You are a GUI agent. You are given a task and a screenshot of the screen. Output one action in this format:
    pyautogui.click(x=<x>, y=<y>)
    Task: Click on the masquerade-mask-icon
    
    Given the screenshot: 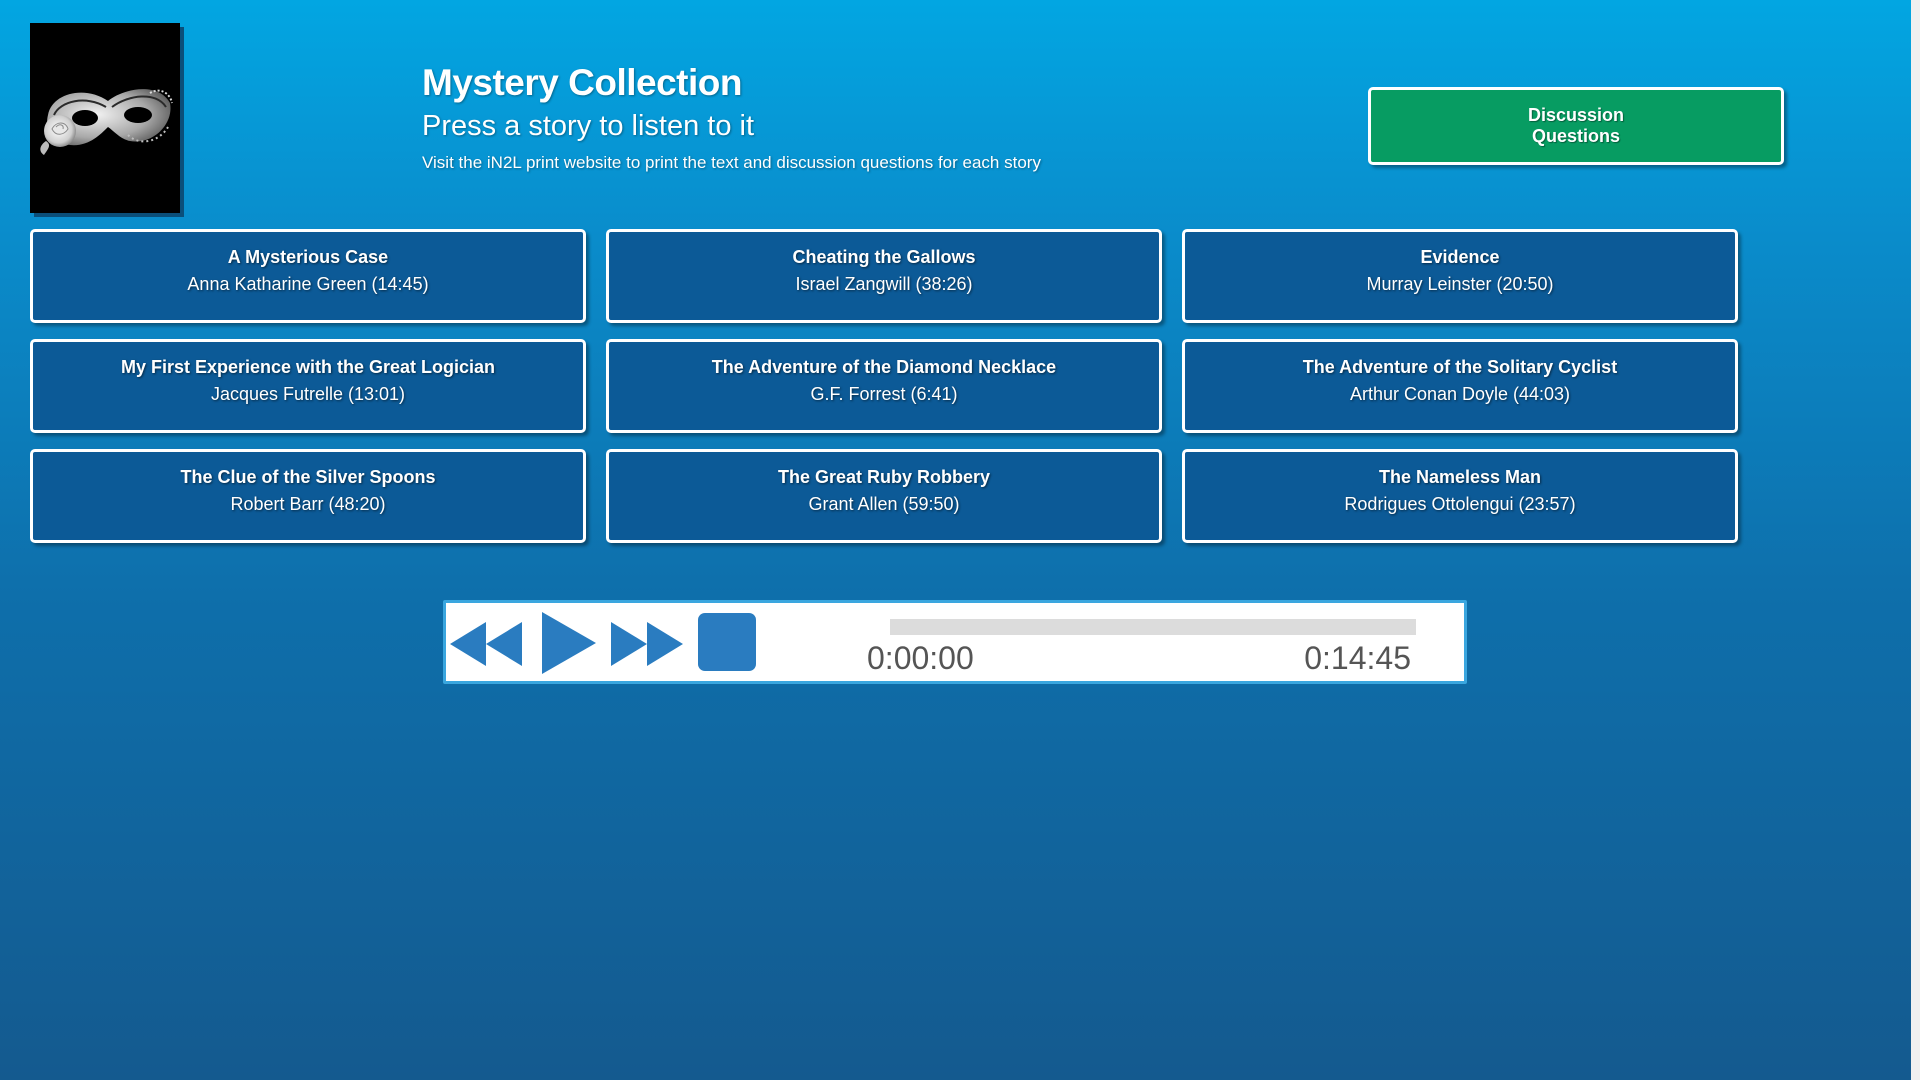 What is the action you would take?
    pyautogui.click(x=106, y=122)
    